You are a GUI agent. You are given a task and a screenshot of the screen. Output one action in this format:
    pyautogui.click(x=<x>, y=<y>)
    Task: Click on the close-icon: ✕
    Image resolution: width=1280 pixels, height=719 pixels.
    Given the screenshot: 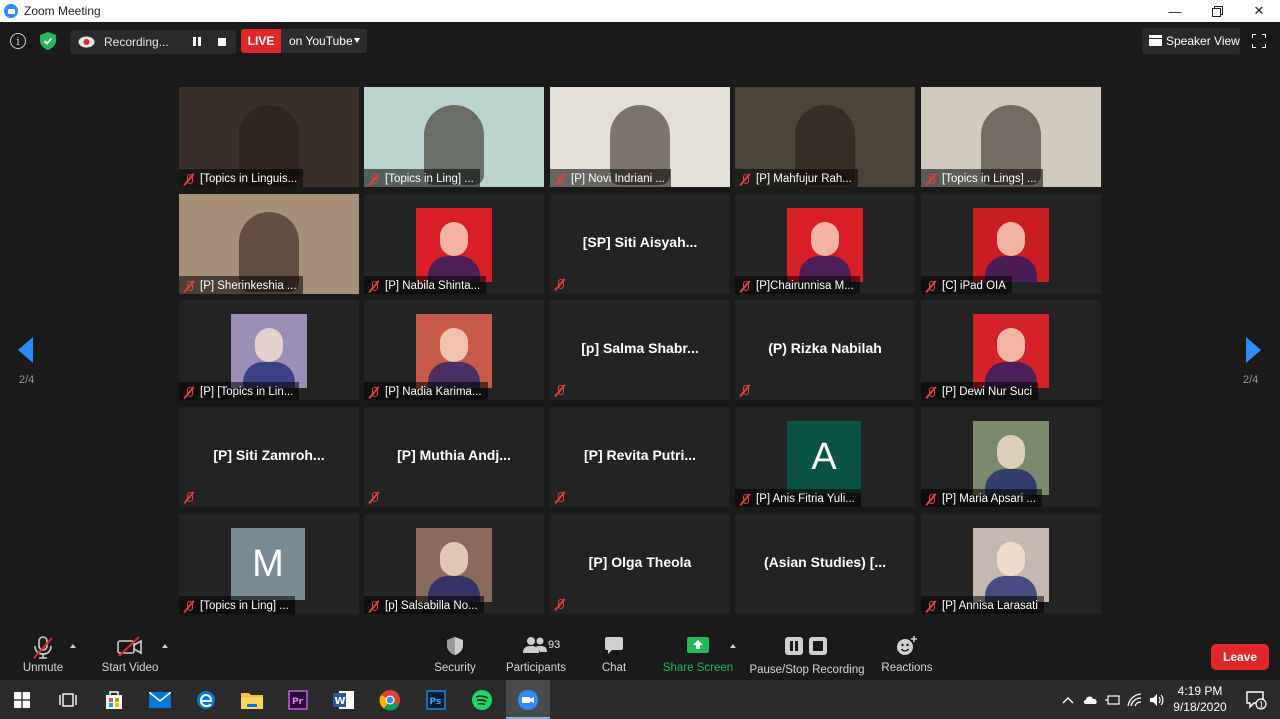 What is the action you would take?
    pyautogui.click(x=1259, y=11)
    